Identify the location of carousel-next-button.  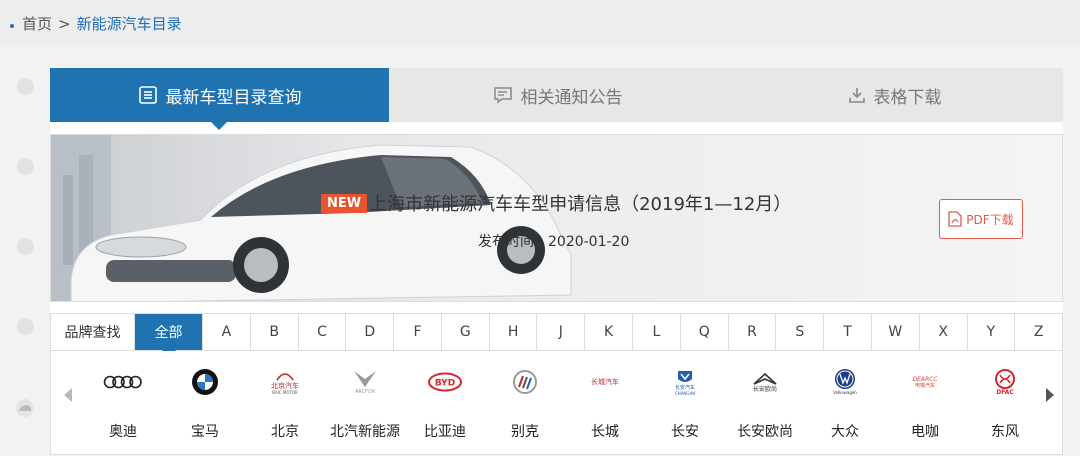
(1050, 395).